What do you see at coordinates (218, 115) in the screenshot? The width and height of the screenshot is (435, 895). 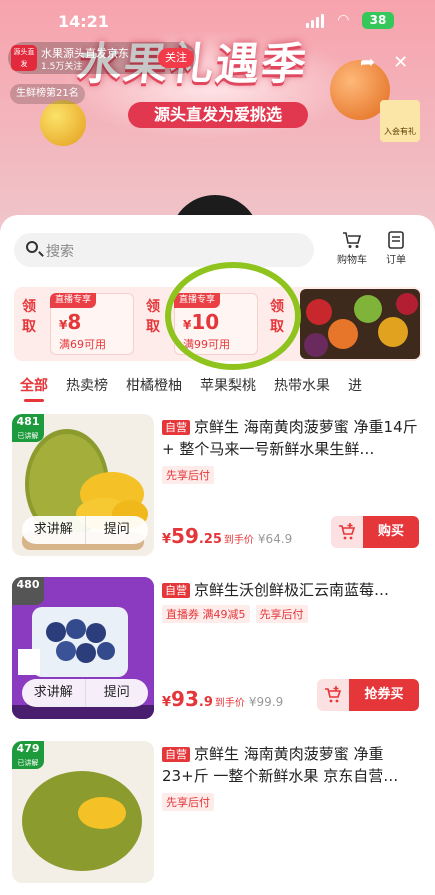 I see `banner-subtitle: 源头直发为爱挑选` at bounding box center [218, 115].